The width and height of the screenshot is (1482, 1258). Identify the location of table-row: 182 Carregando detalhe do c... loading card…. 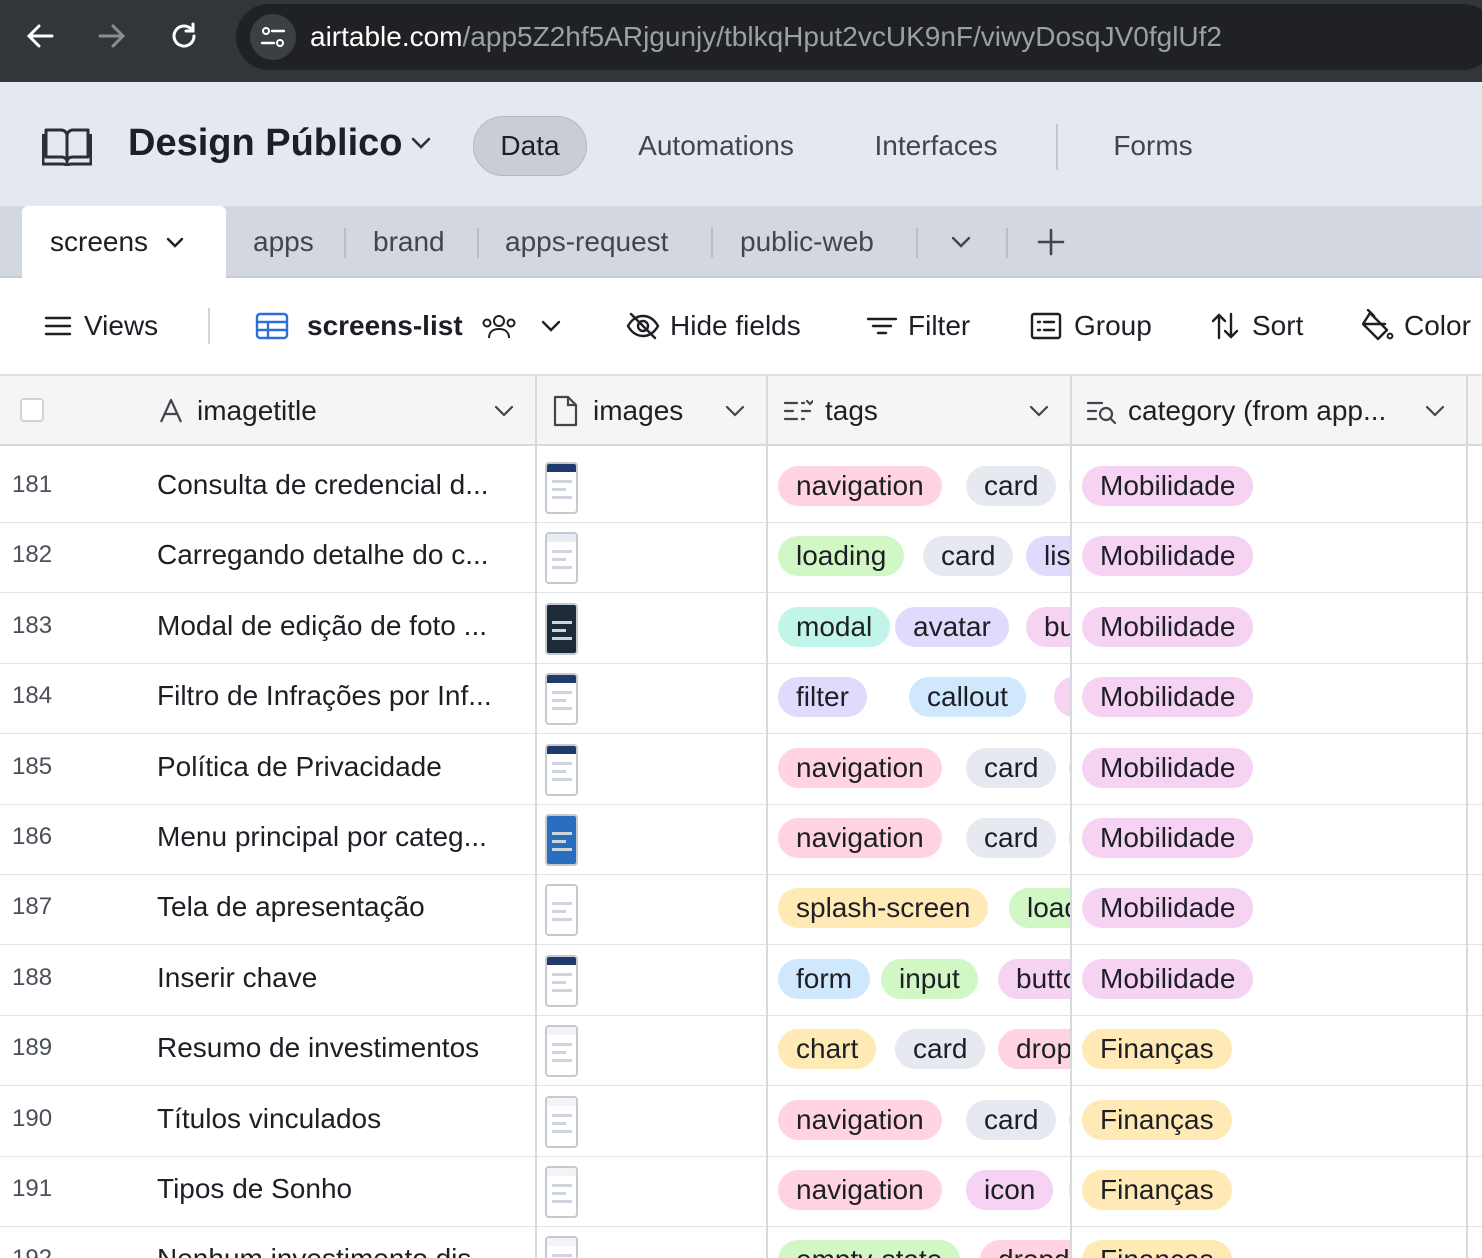
(741, 558).